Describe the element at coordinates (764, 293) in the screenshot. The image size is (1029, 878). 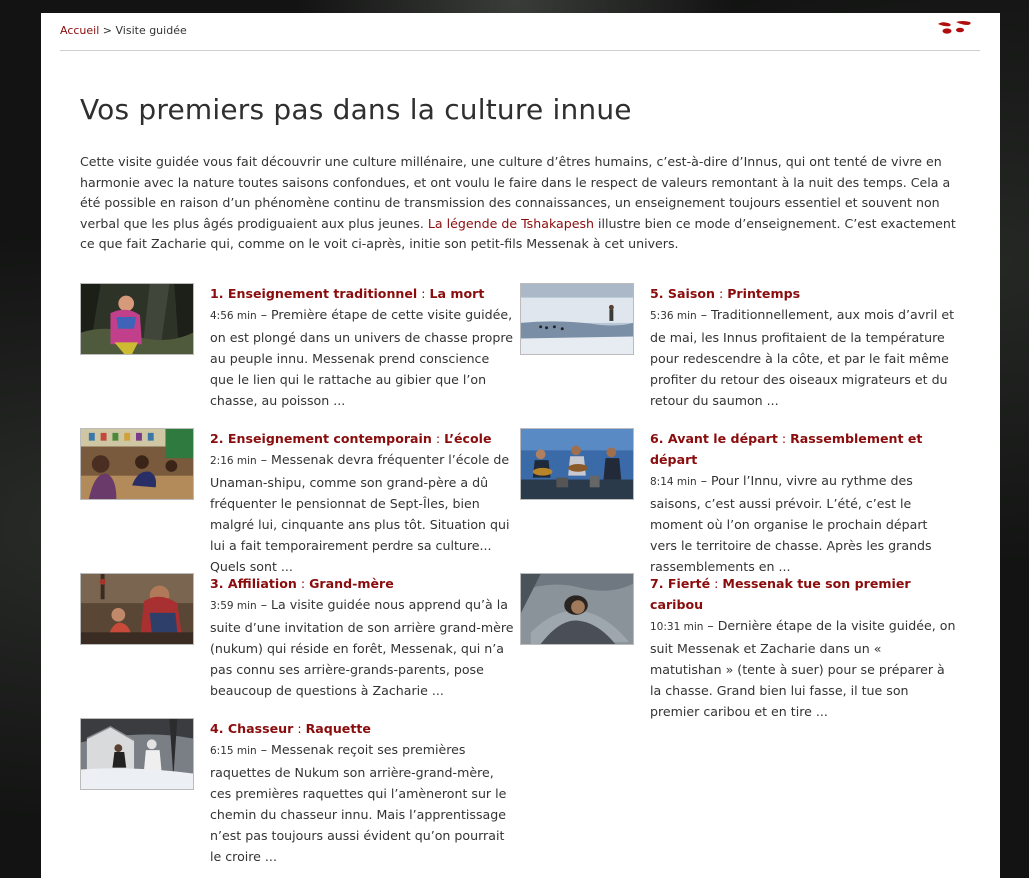
I see `video-title-sub: Printemps` at that location.